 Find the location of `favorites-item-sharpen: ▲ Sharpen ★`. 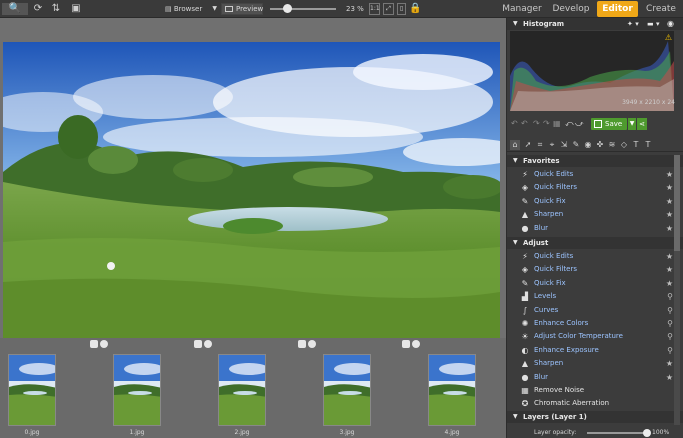

favorites-item-sharpen: ▲ Sharpen ★ is located at coordinates (590, 214).